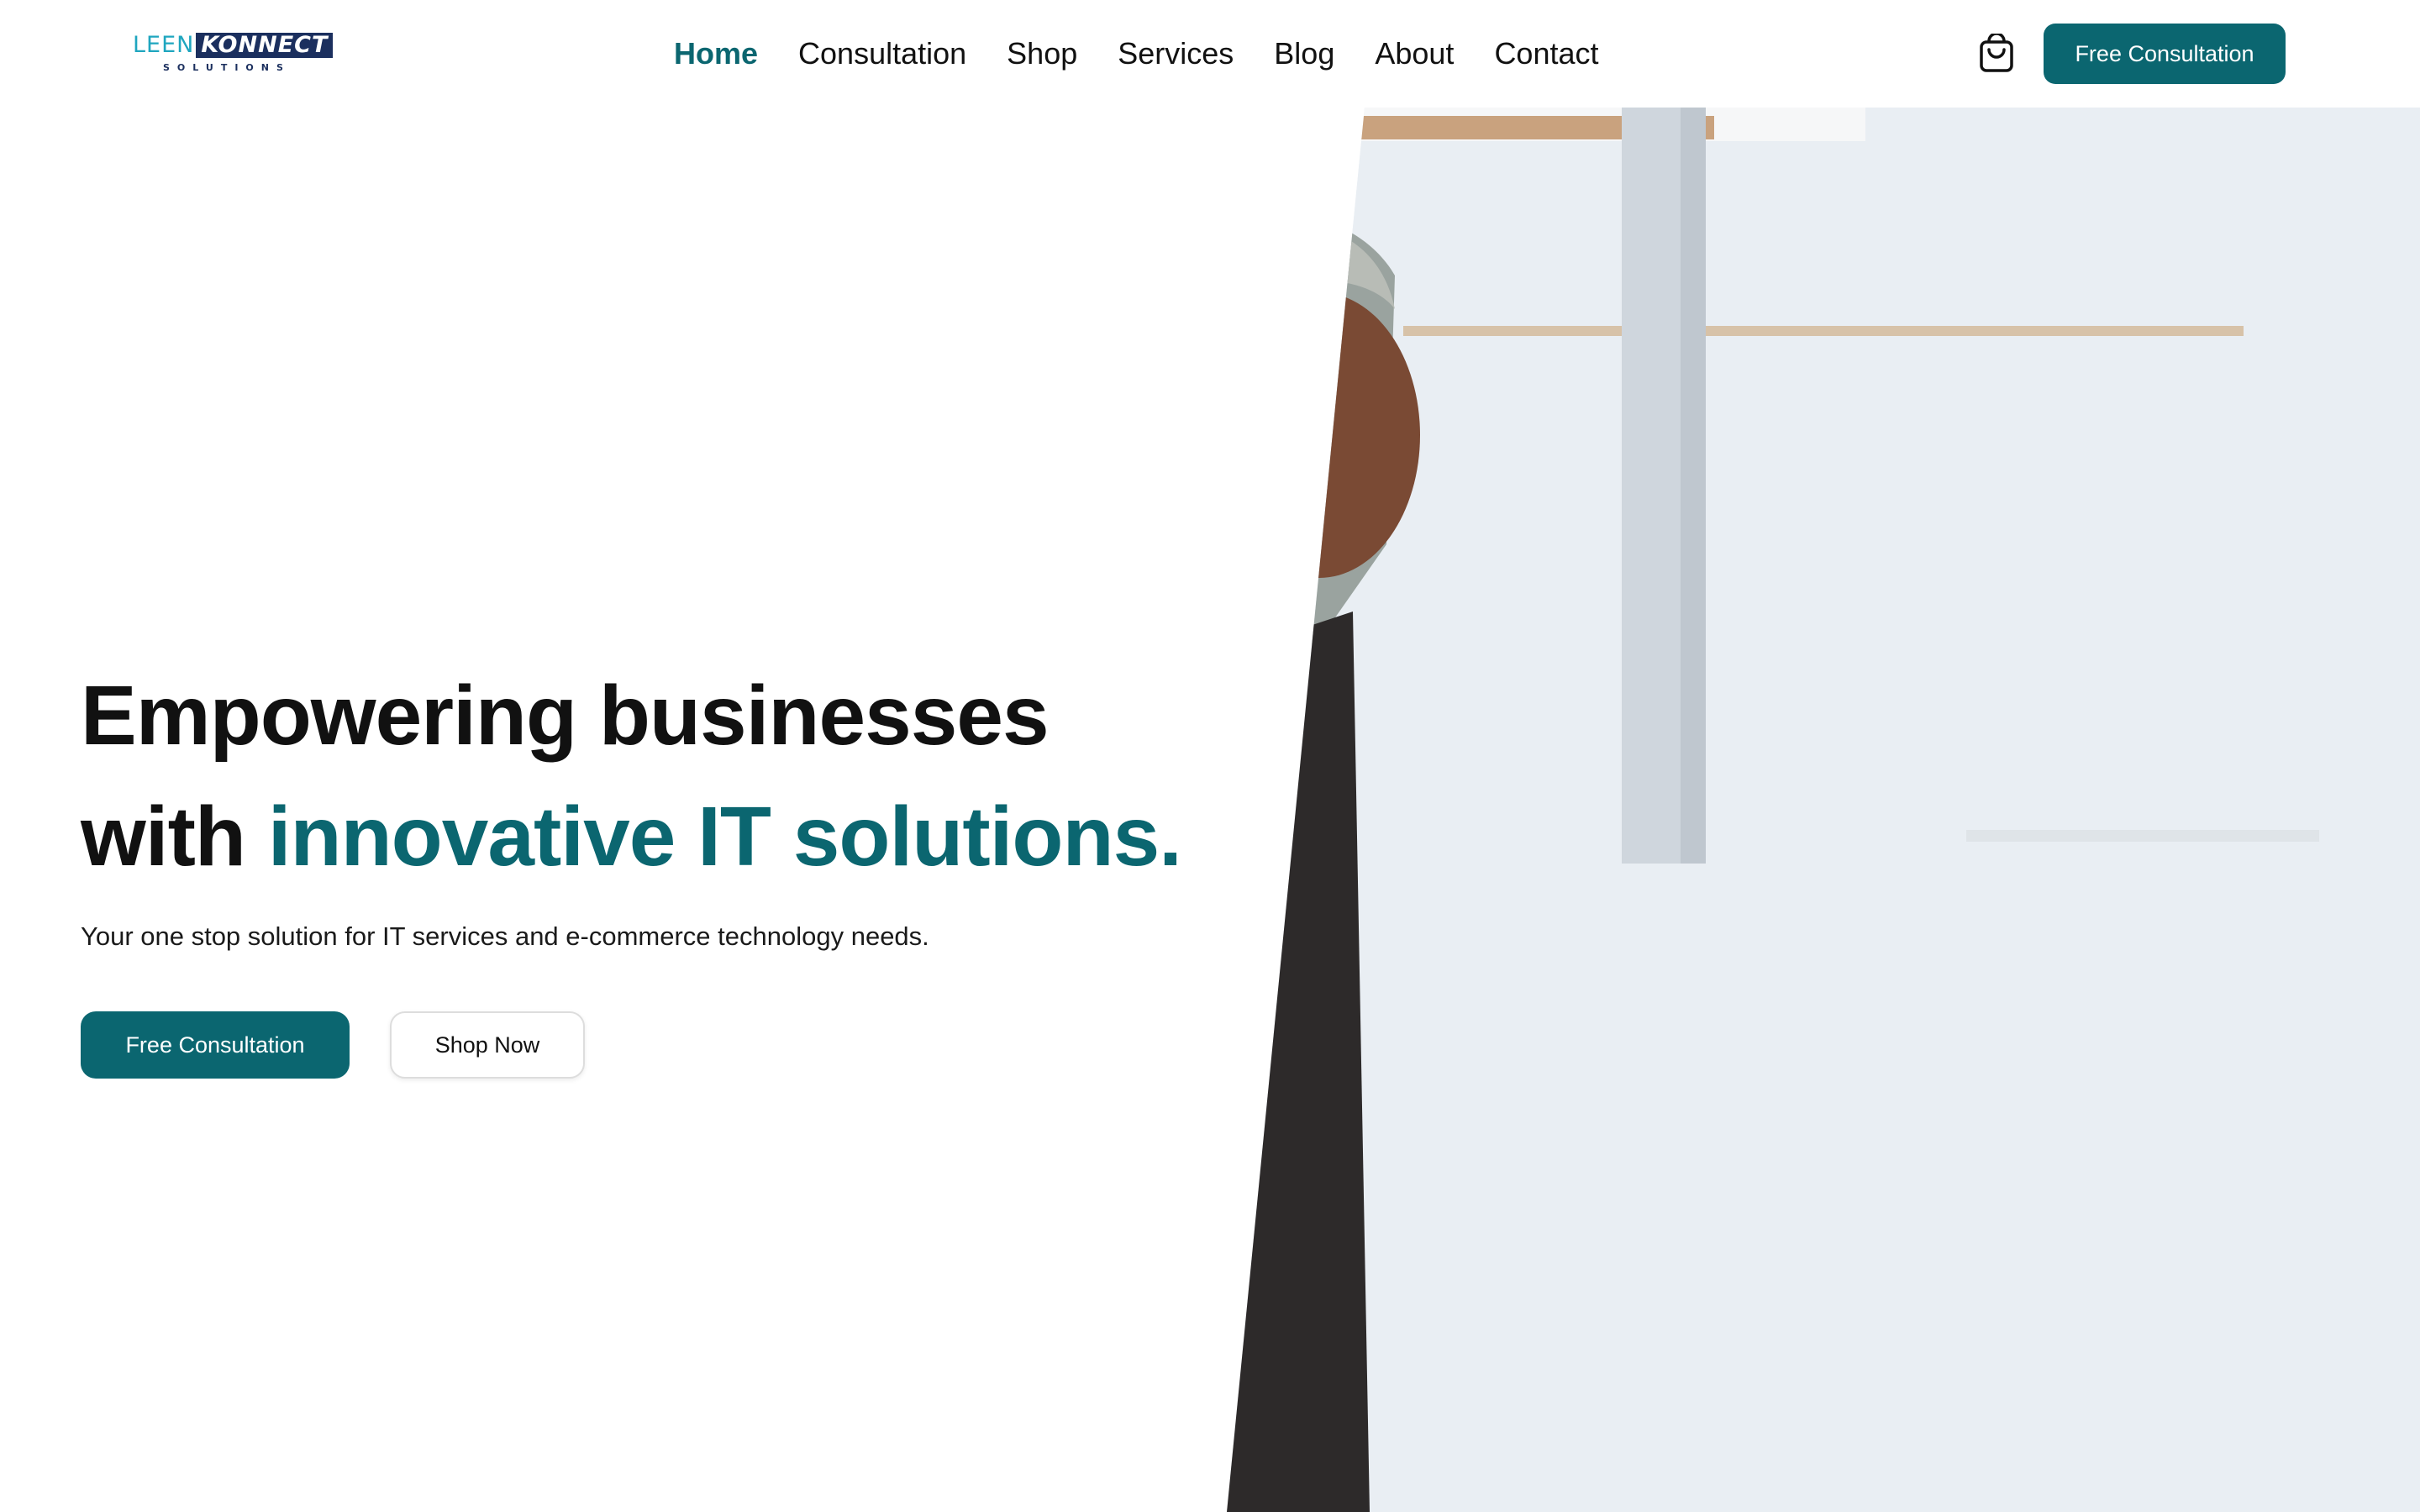 This screenshot has width=2420, height=1512. Describe the element at coordinates (227, 67) in the screenshot. I see `logo-tagline: SOLUTIONS` at that location.